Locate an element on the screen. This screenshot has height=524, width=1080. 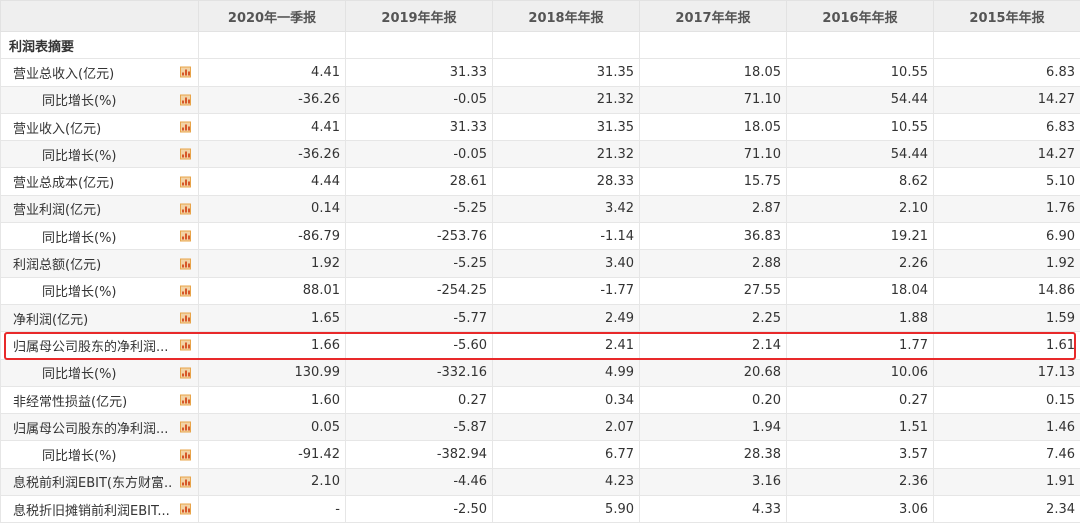
value-cell: 1.92 is located at coordinates (272, 263).